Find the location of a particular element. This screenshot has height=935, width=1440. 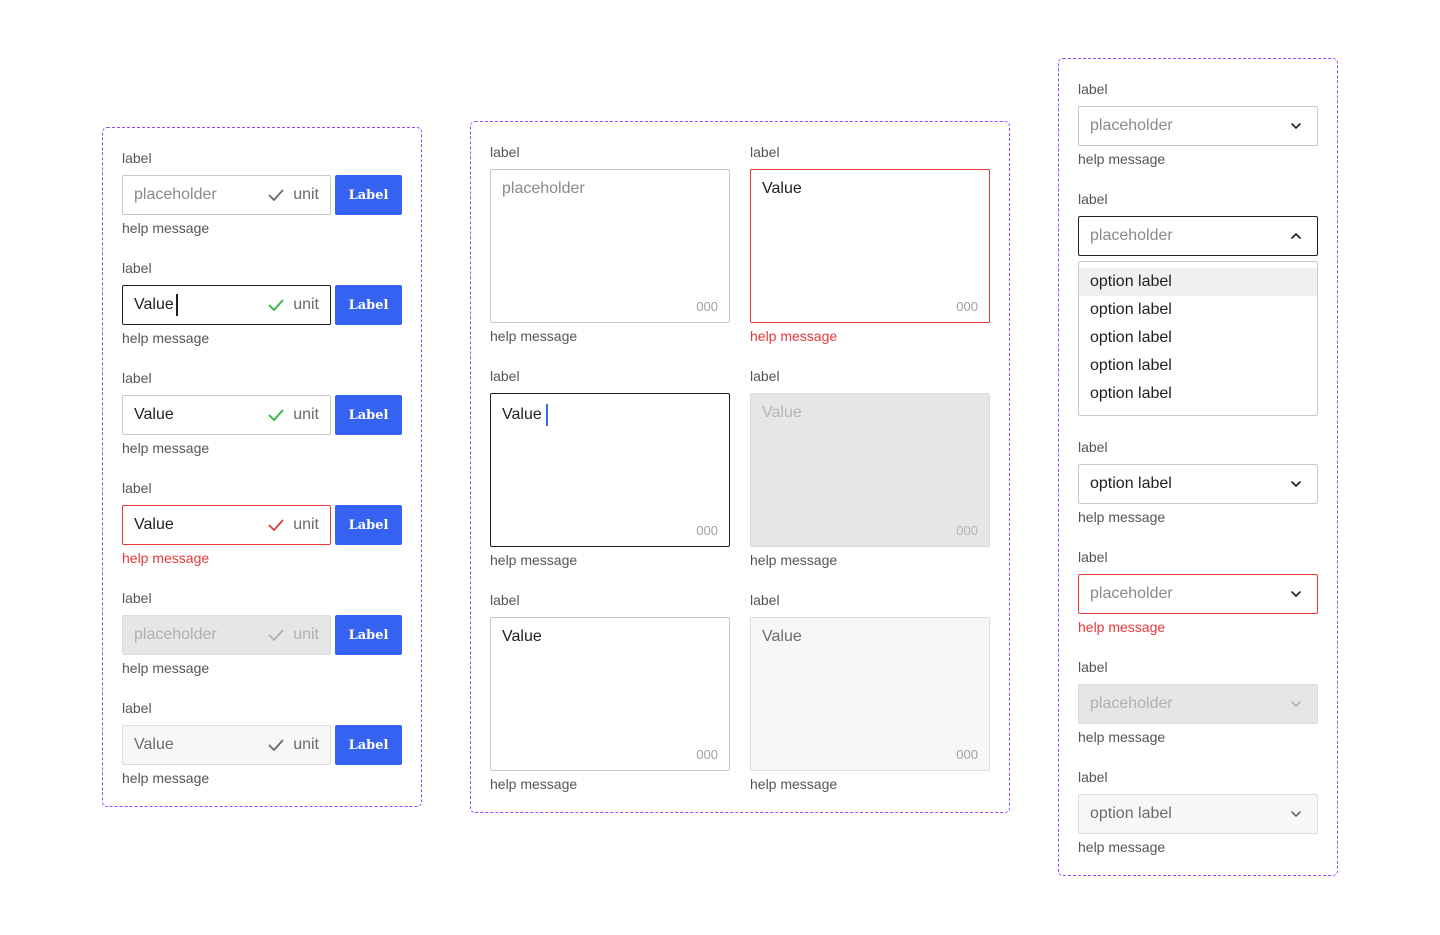

select-value: option label is located at coordinates (1131, 483).